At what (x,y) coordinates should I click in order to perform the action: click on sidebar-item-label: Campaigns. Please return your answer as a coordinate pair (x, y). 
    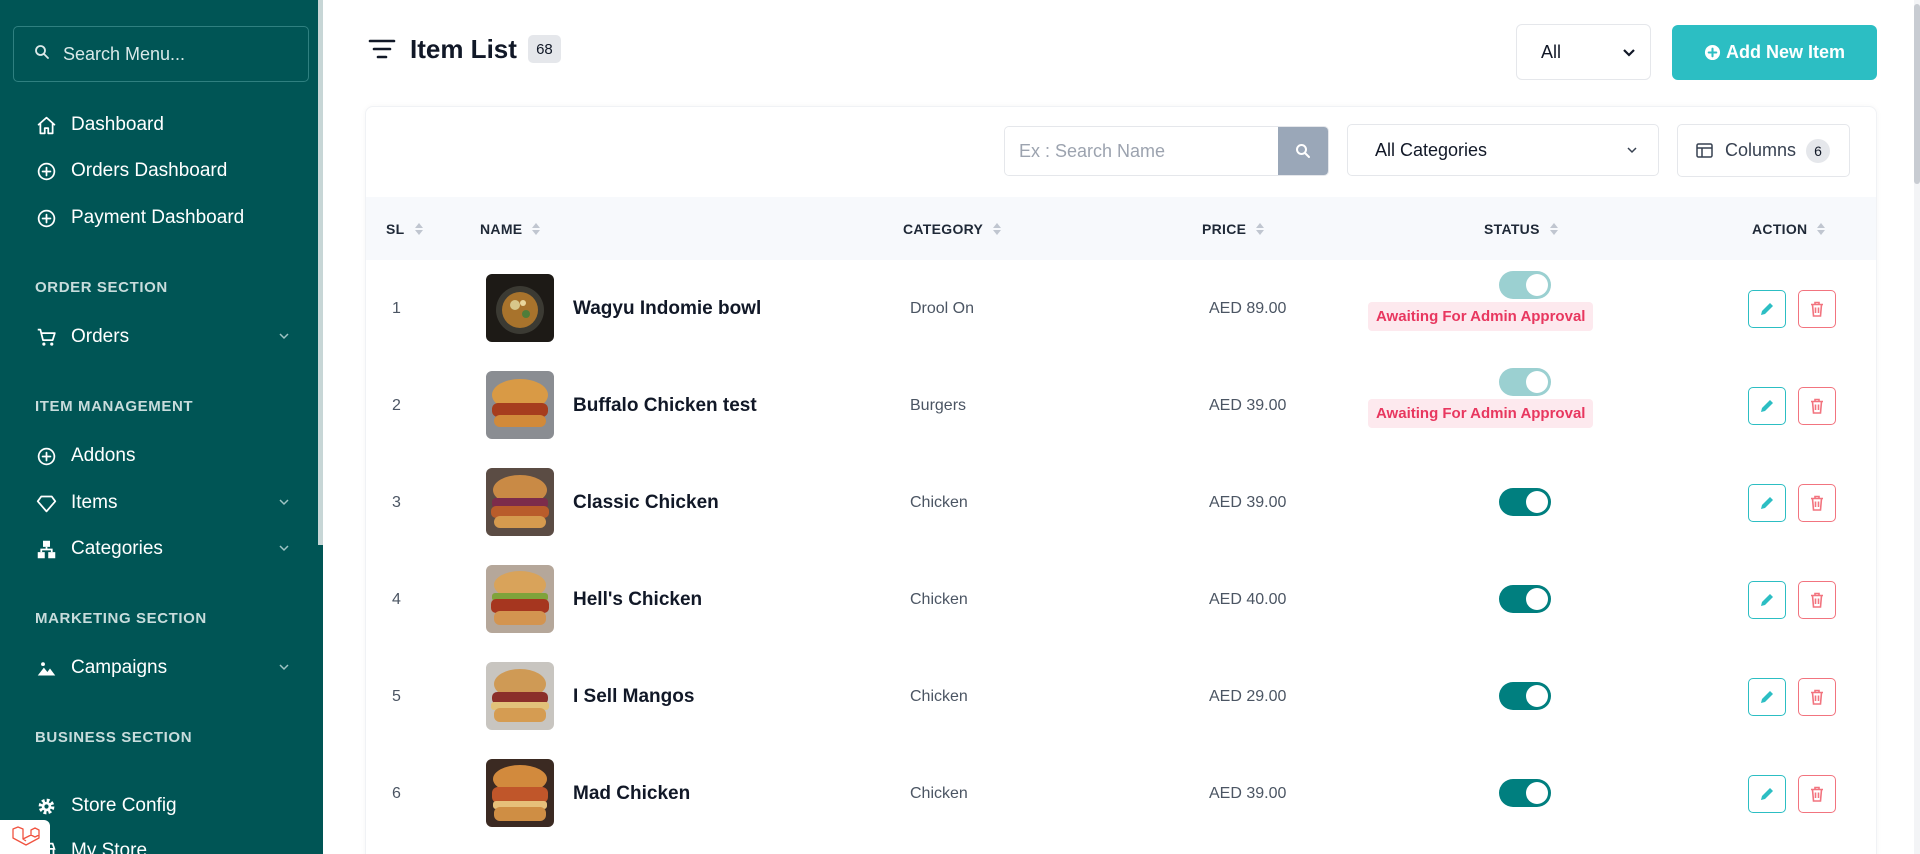
    Looking at the image, I should click on (119, 667).